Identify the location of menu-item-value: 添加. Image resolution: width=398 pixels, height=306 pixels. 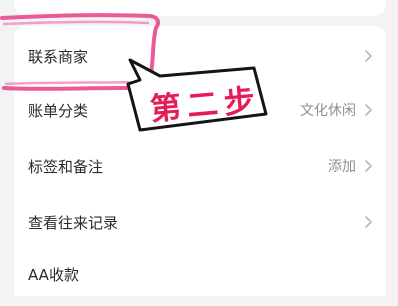
(342, 167).